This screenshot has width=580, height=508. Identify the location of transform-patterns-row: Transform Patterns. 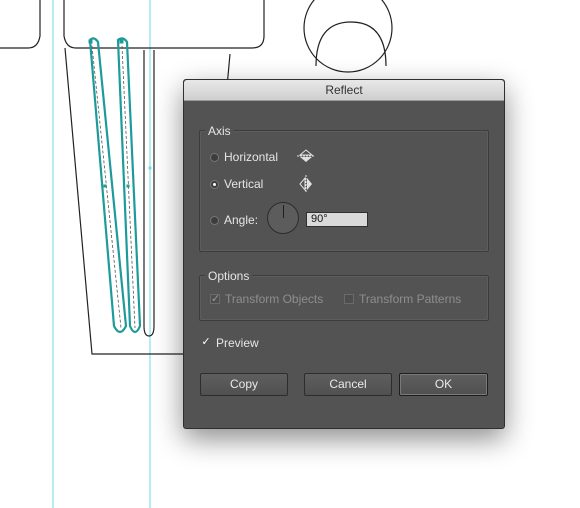
(402, 299).